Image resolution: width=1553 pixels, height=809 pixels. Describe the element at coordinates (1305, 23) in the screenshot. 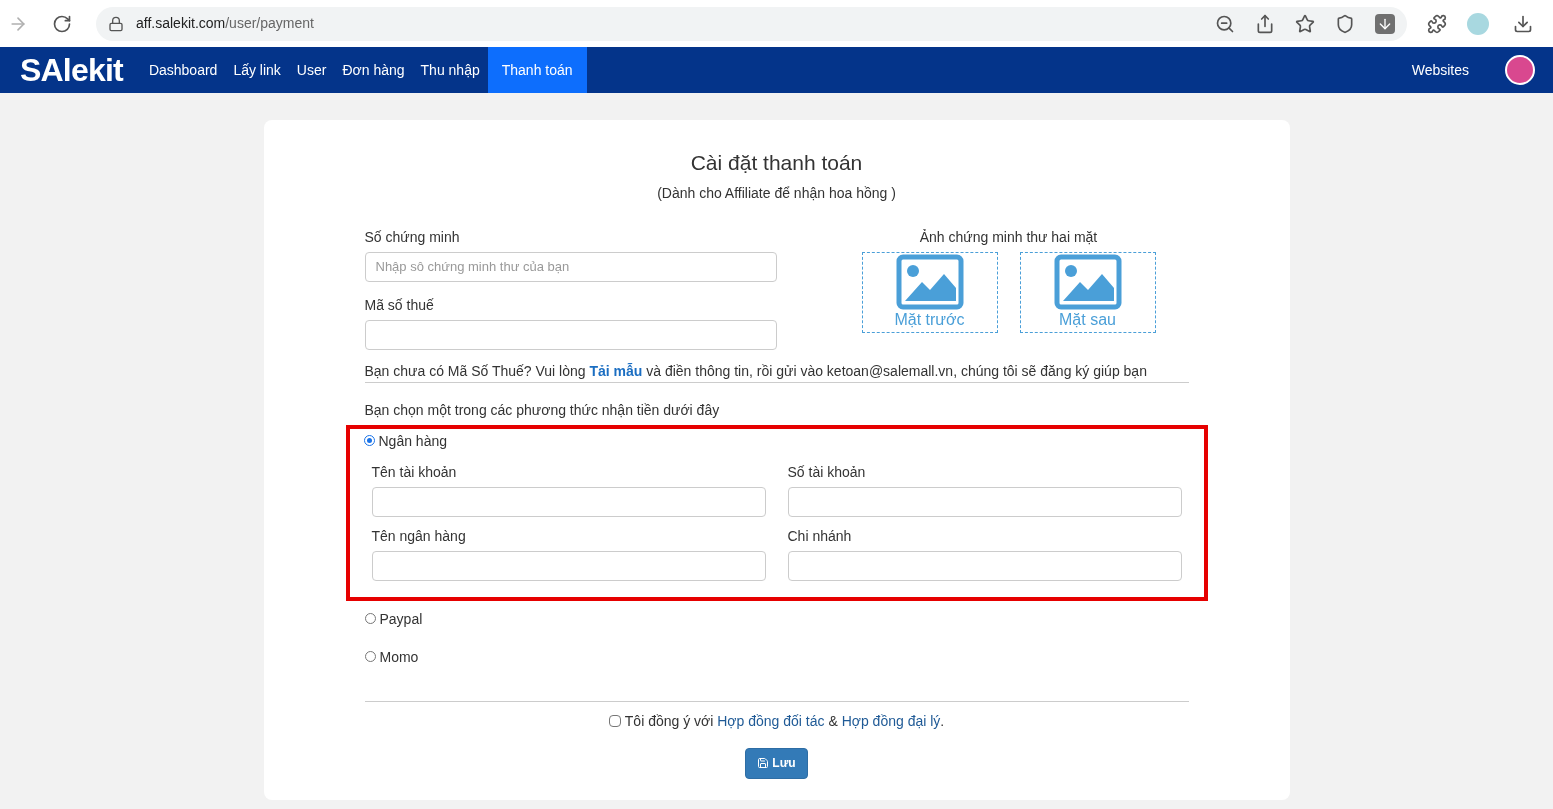

I see `star-icon` at that location.